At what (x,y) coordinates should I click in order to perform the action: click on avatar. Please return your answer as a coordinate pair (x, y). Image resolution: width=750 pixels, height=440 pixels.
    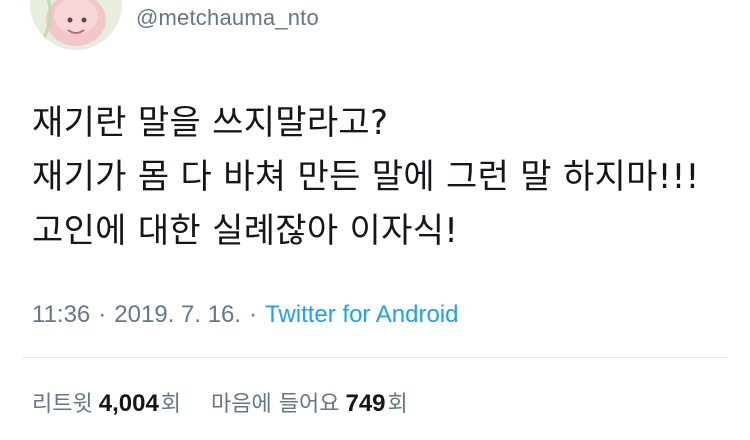
    Looking at the image, I should click on (76, 25).